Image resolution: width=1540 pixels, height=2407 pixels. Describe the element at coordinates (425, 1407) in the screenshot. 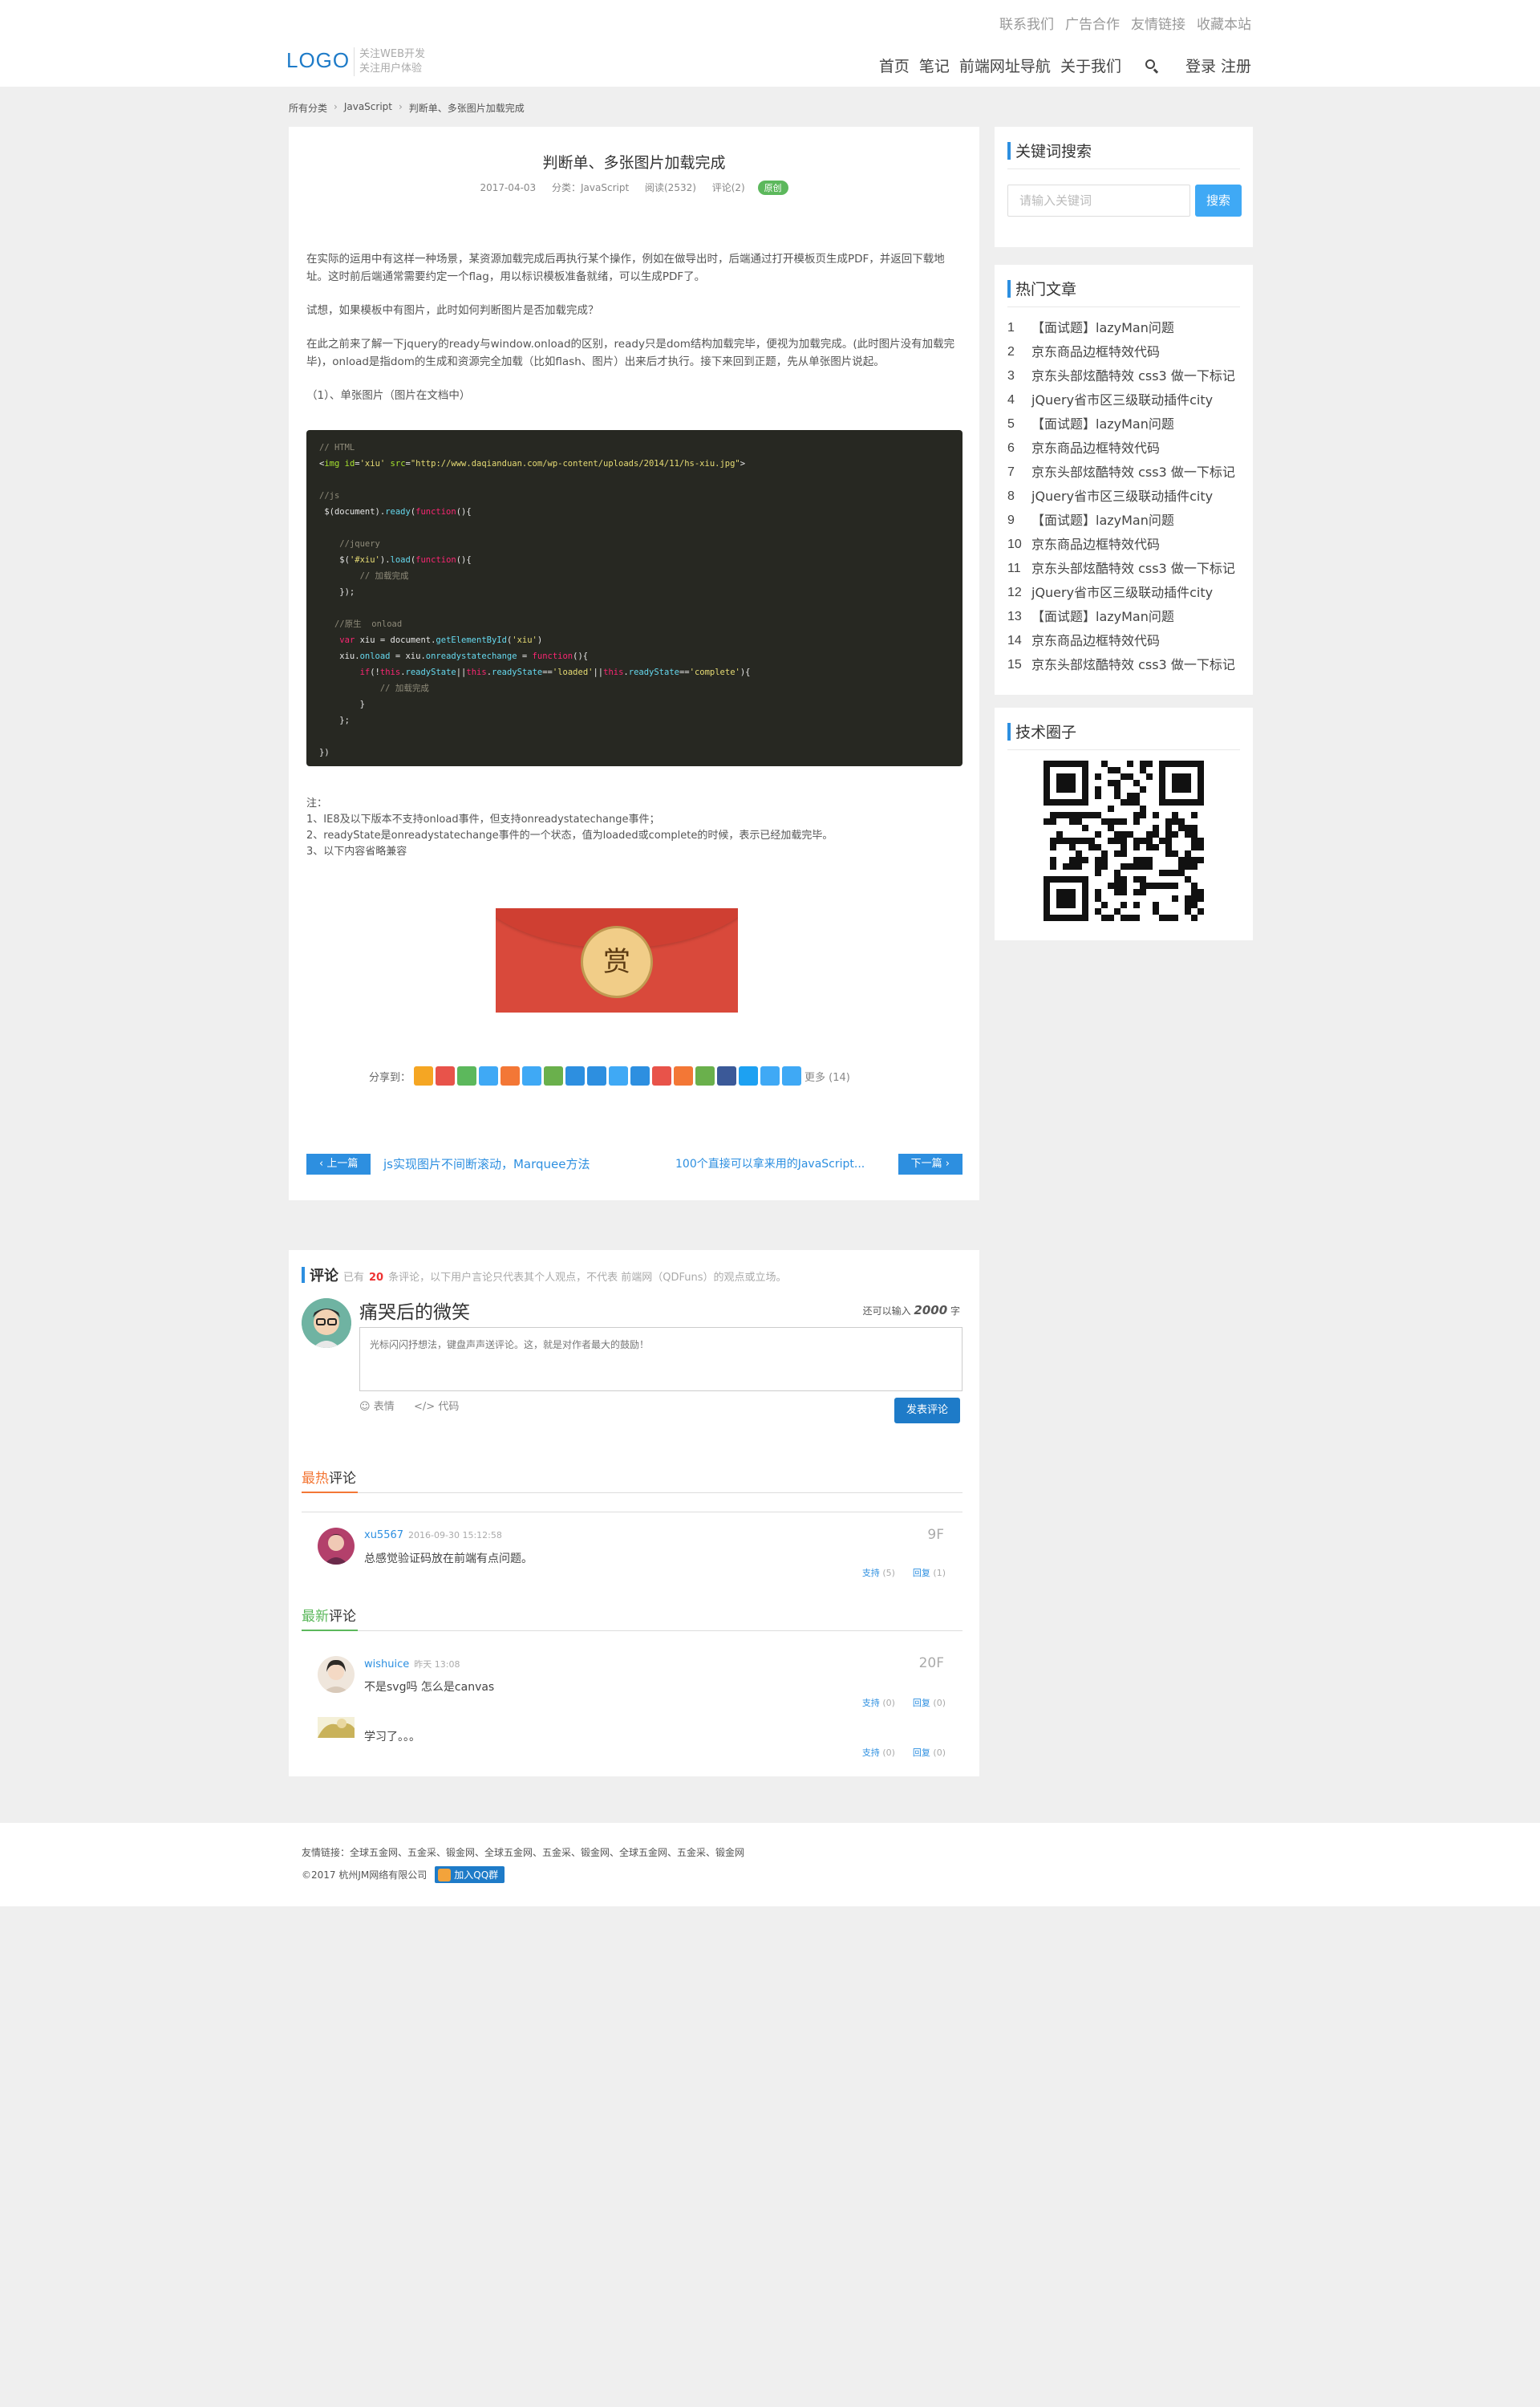

I see `code-icon: </>` at that location.